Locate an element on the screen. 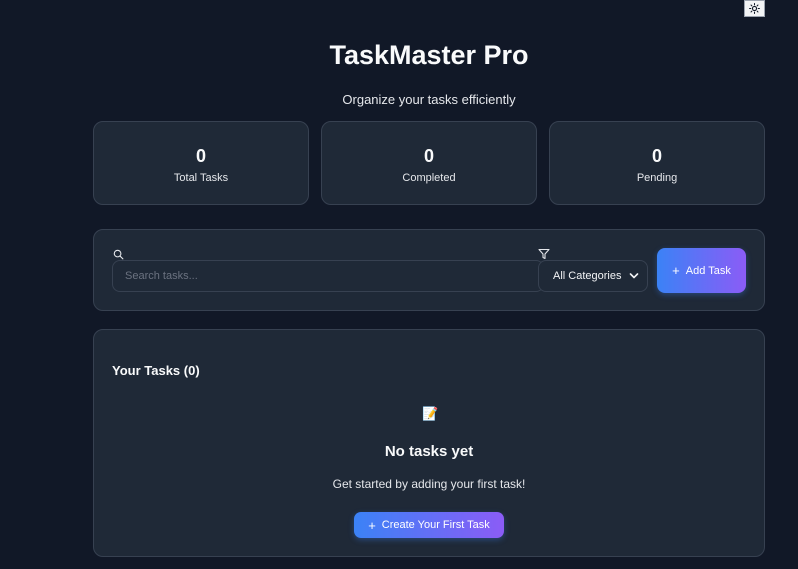  task-toolbar: All Categories + Add Task is located at coordinates (429, 270).